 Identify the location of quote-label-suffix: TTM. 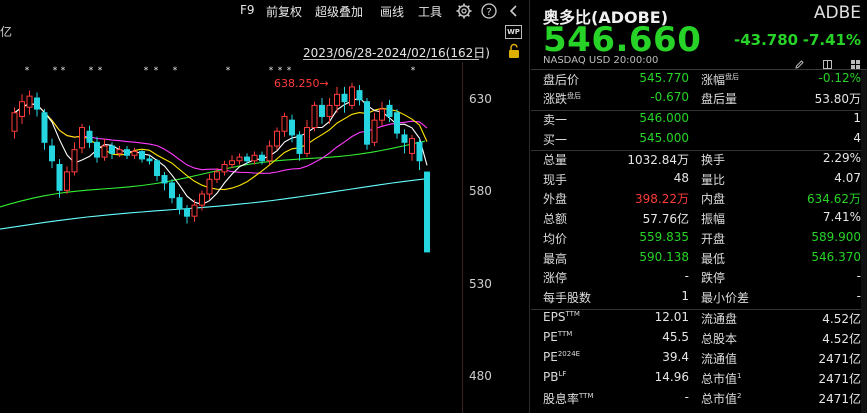
(572, 314).